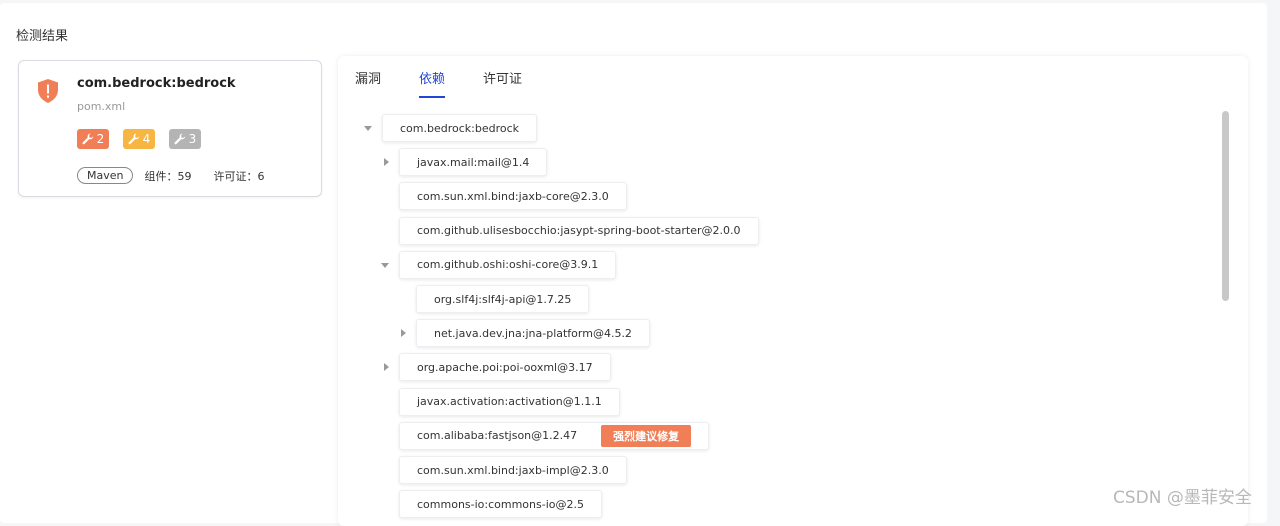 Image resolution: width=1280 pixels, height=526 pixels. I want to click on issue-count: 4, so click(146, 139).